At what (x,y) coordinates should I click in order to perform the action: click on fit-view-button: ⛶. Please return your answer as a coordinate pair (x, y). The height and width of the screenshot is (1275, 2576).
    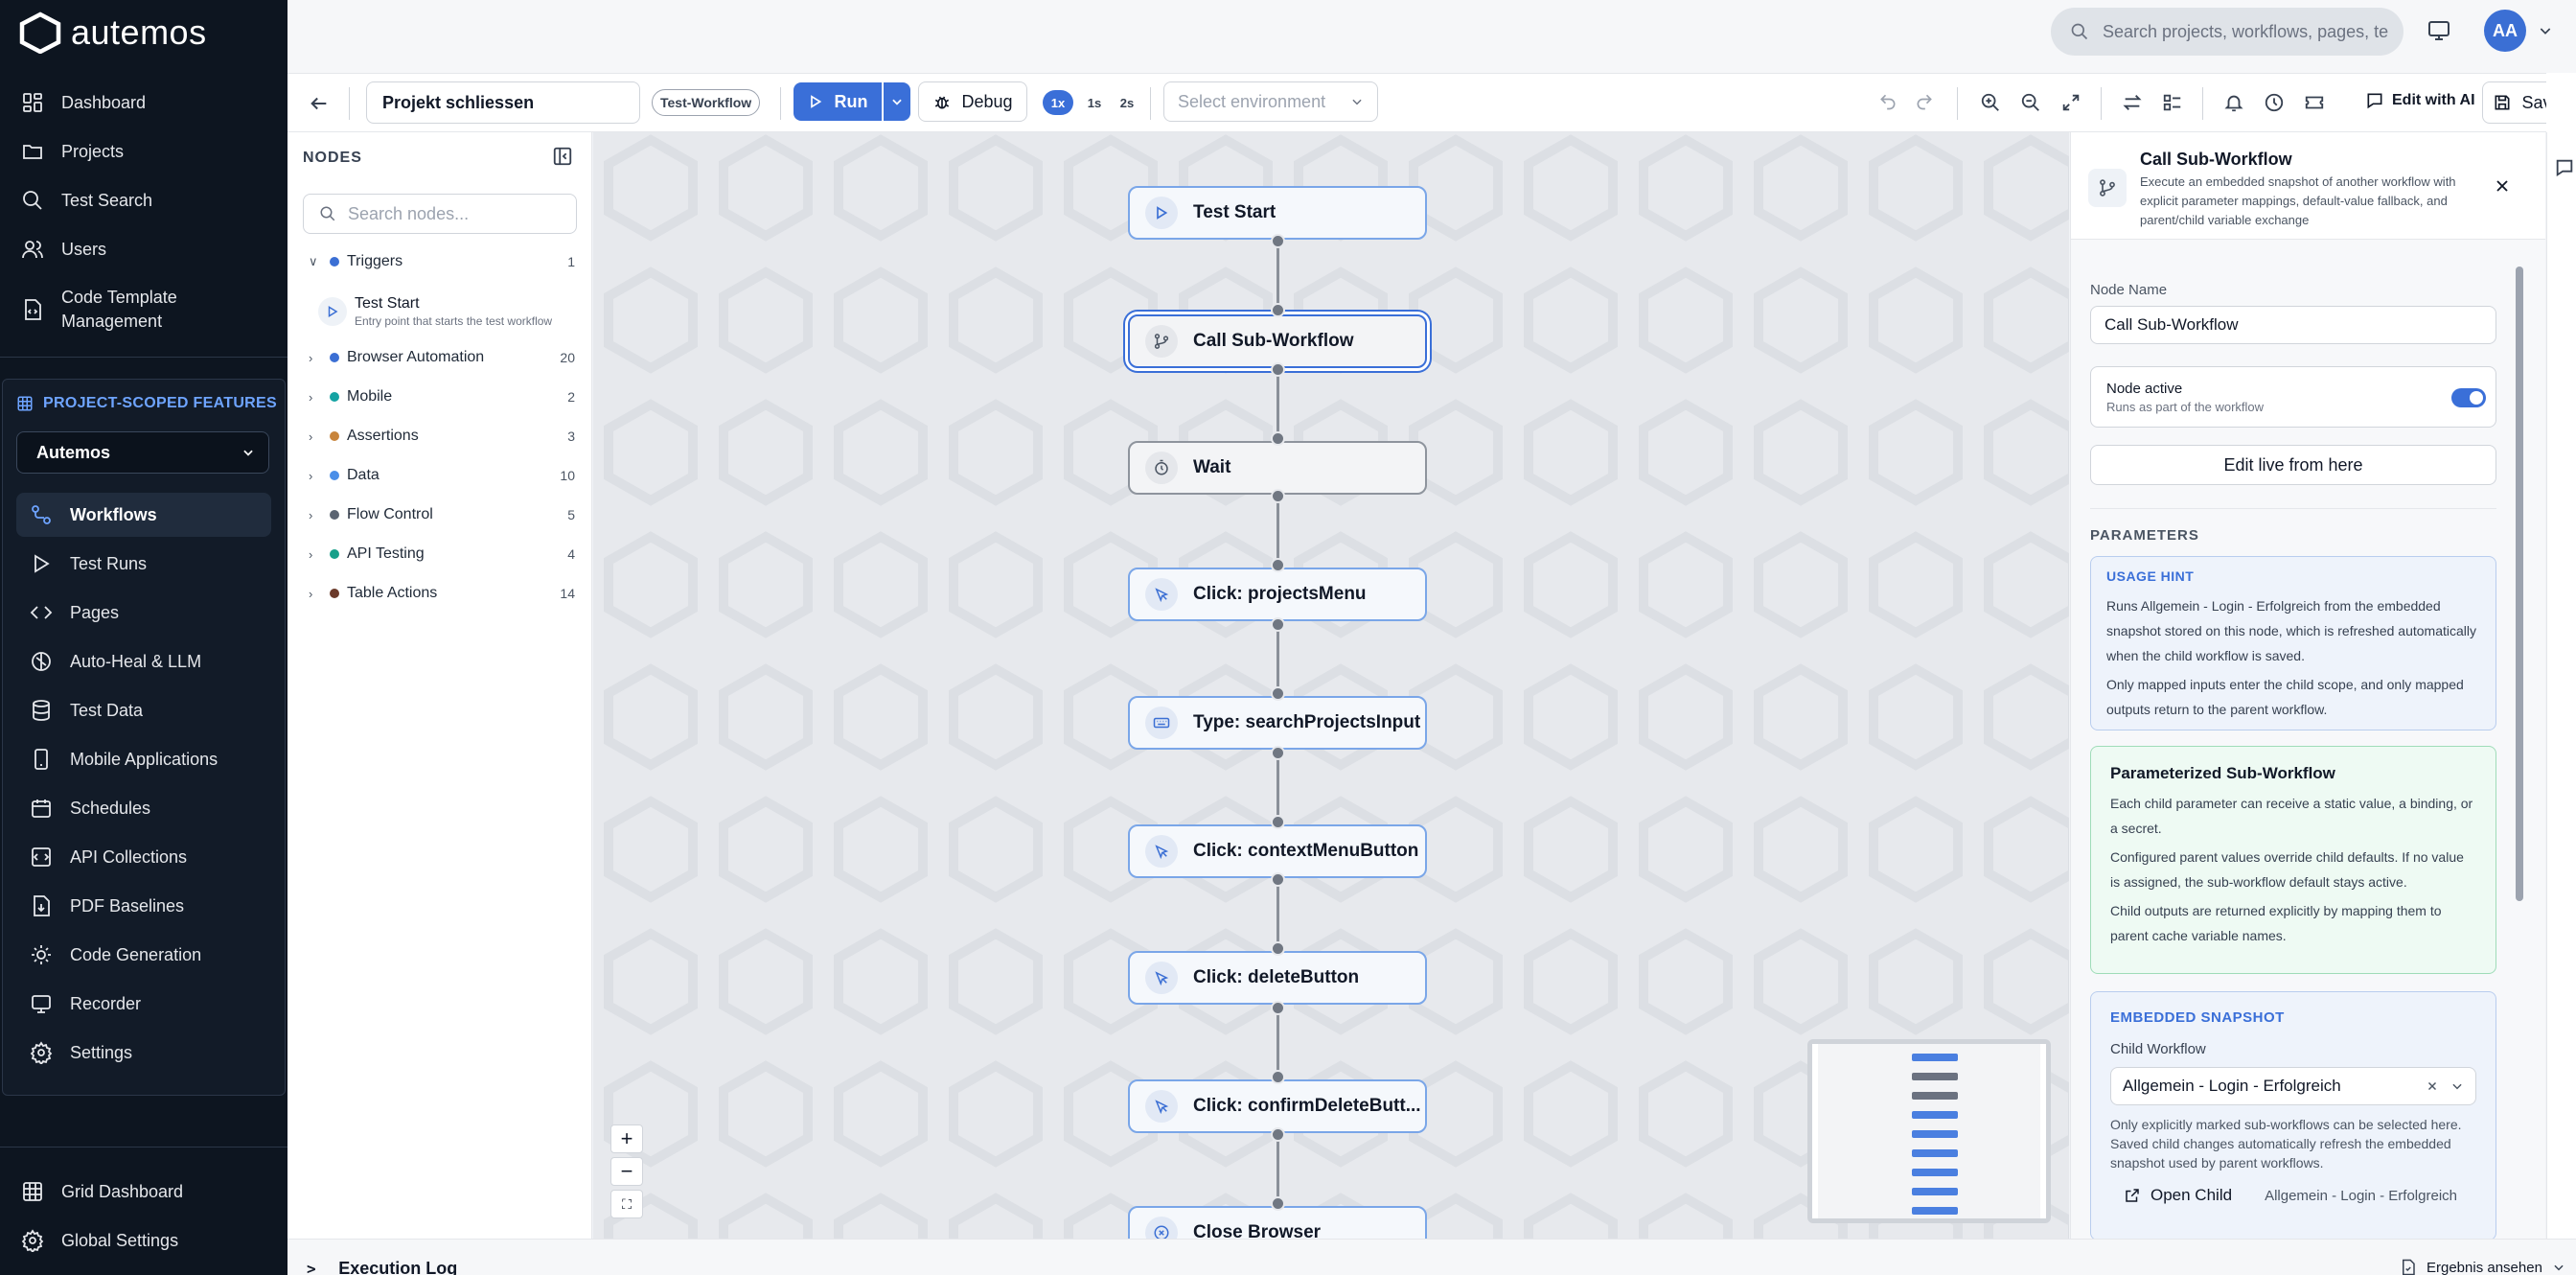
    Looking at the image, I should click on (626, 1204).